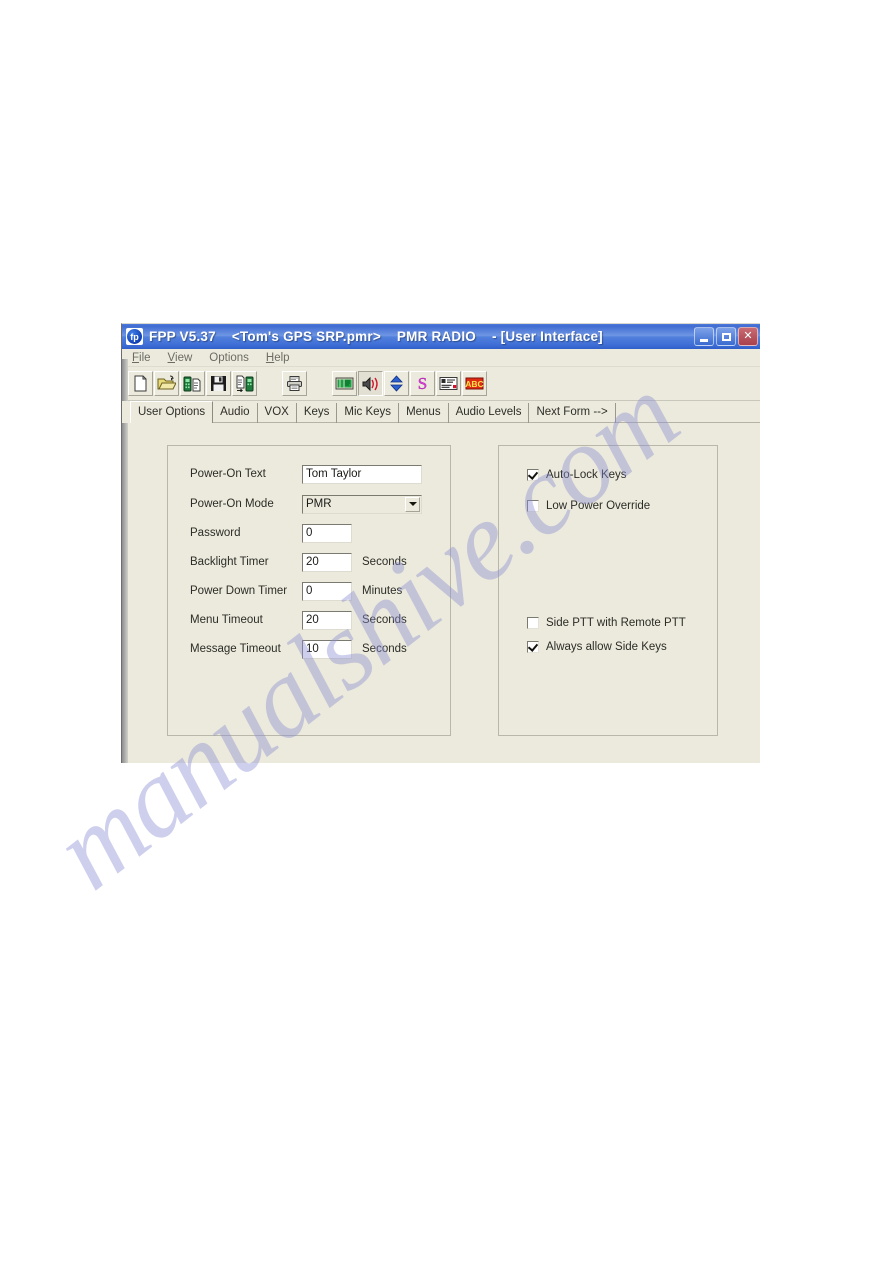 The height and width of the screenshot is (1263, 893). I want to click on letter-s-icon: S, so click(423, 383).